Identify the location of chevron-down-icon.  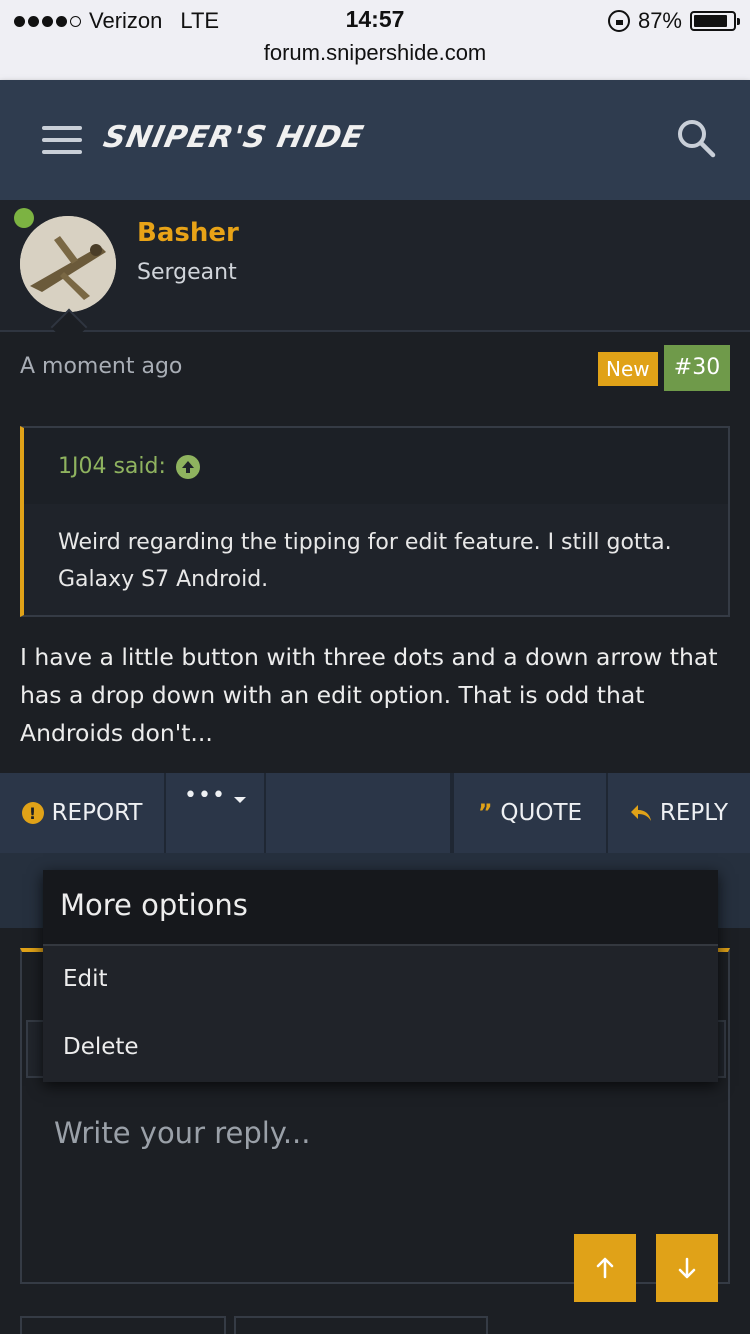
(239, 800).